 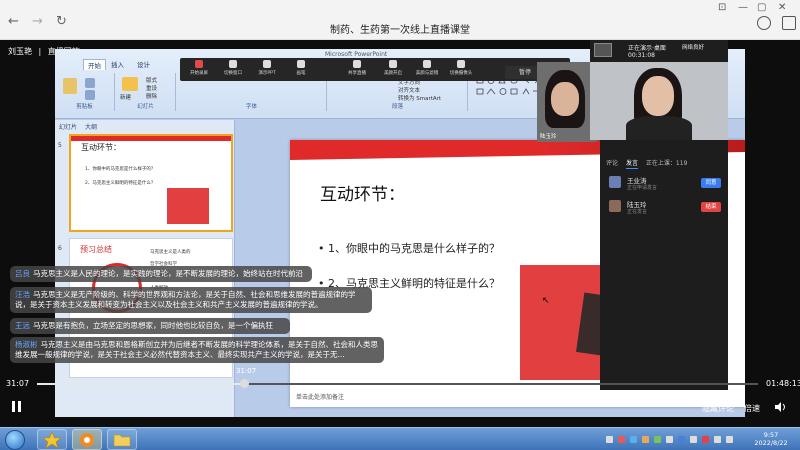 I want to click on toolbar-record-button: 开始录屏, so click(x=199, y=68).